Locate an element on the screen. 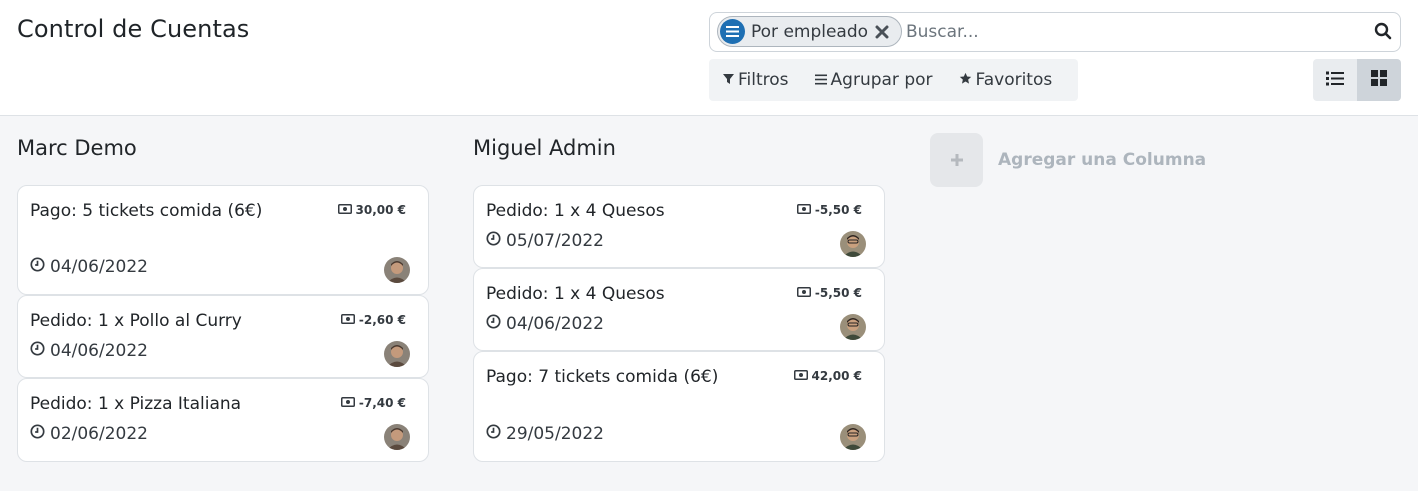  card-amount: -7,40 € is located at coordinates (373, 403).